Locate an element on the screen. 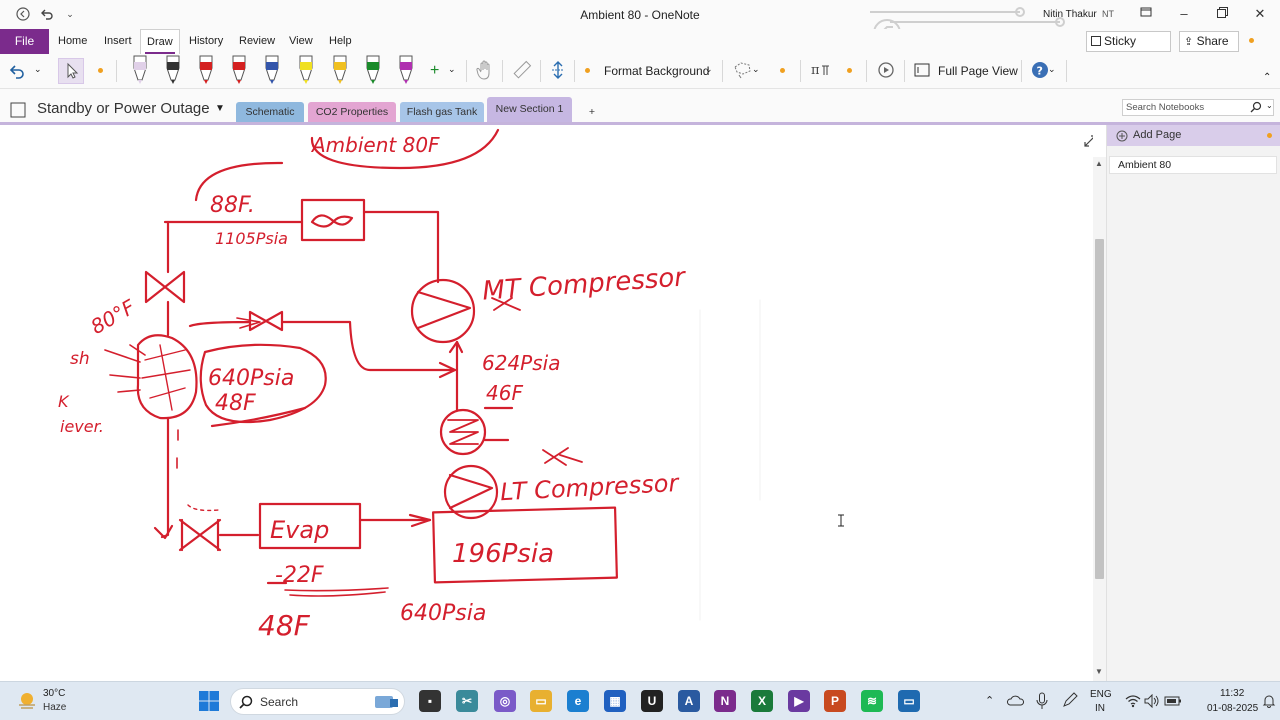 The width and height of the screenshot is (1280, 720). add-section-button: + is located at coordinates (592, 112).